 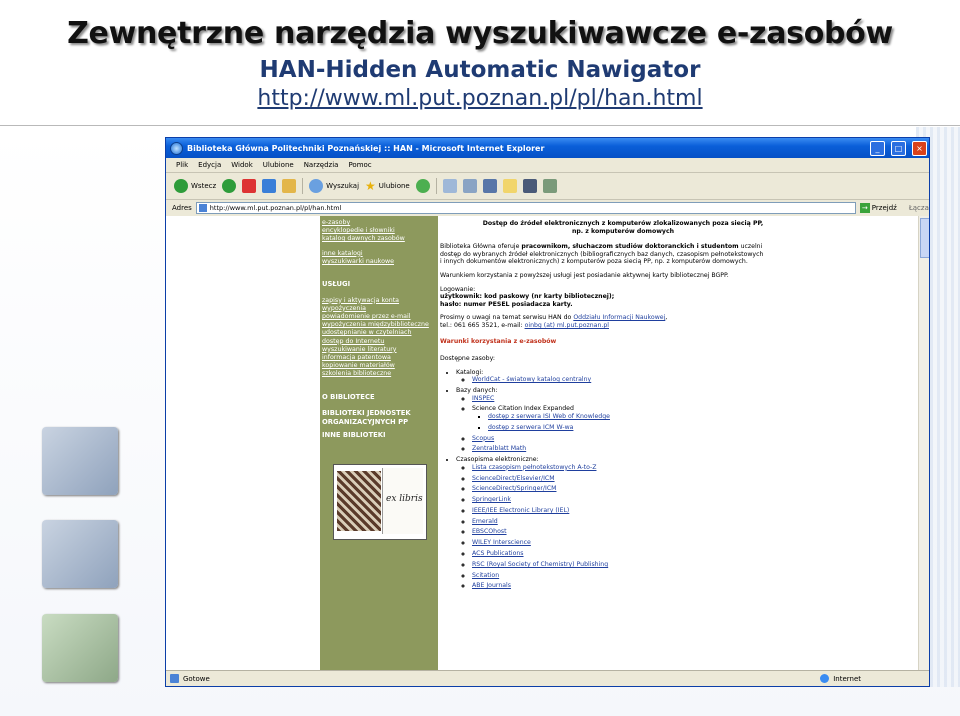 I want to click on sidebar-link: zapisy i aktywacja konta, so click(x=379, y=301).